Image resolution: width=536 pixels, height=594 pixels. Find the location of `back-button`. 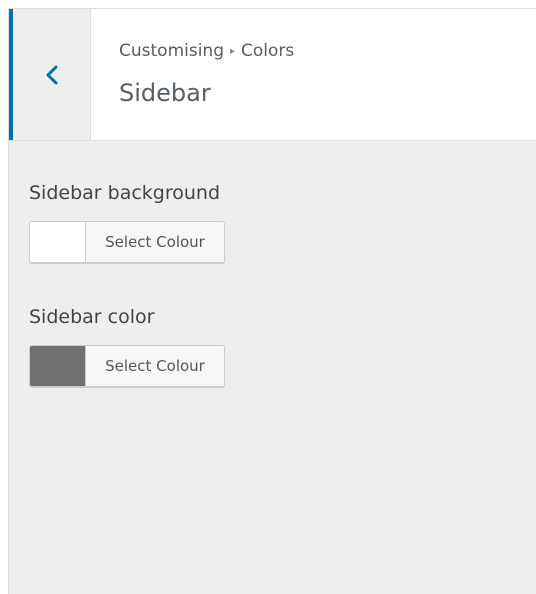

back-button is located at coordinates (50, 74).